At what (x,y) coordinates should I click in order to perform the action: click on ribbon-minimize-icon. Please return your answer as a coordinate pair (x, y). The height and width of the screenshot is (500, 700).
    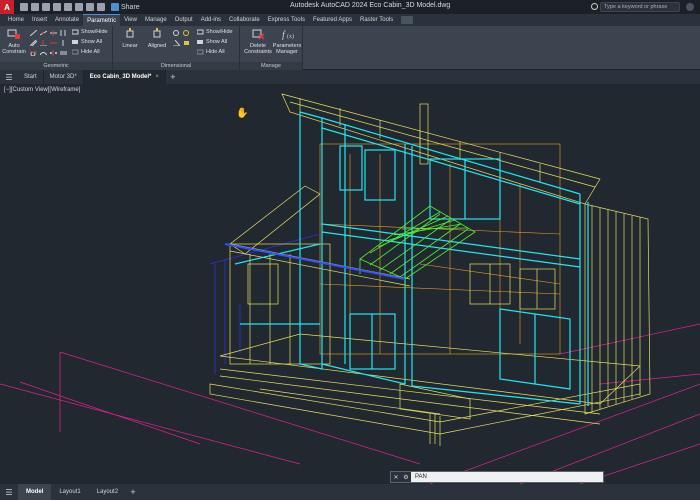
    Looking at the image, I should click on (407, 20).